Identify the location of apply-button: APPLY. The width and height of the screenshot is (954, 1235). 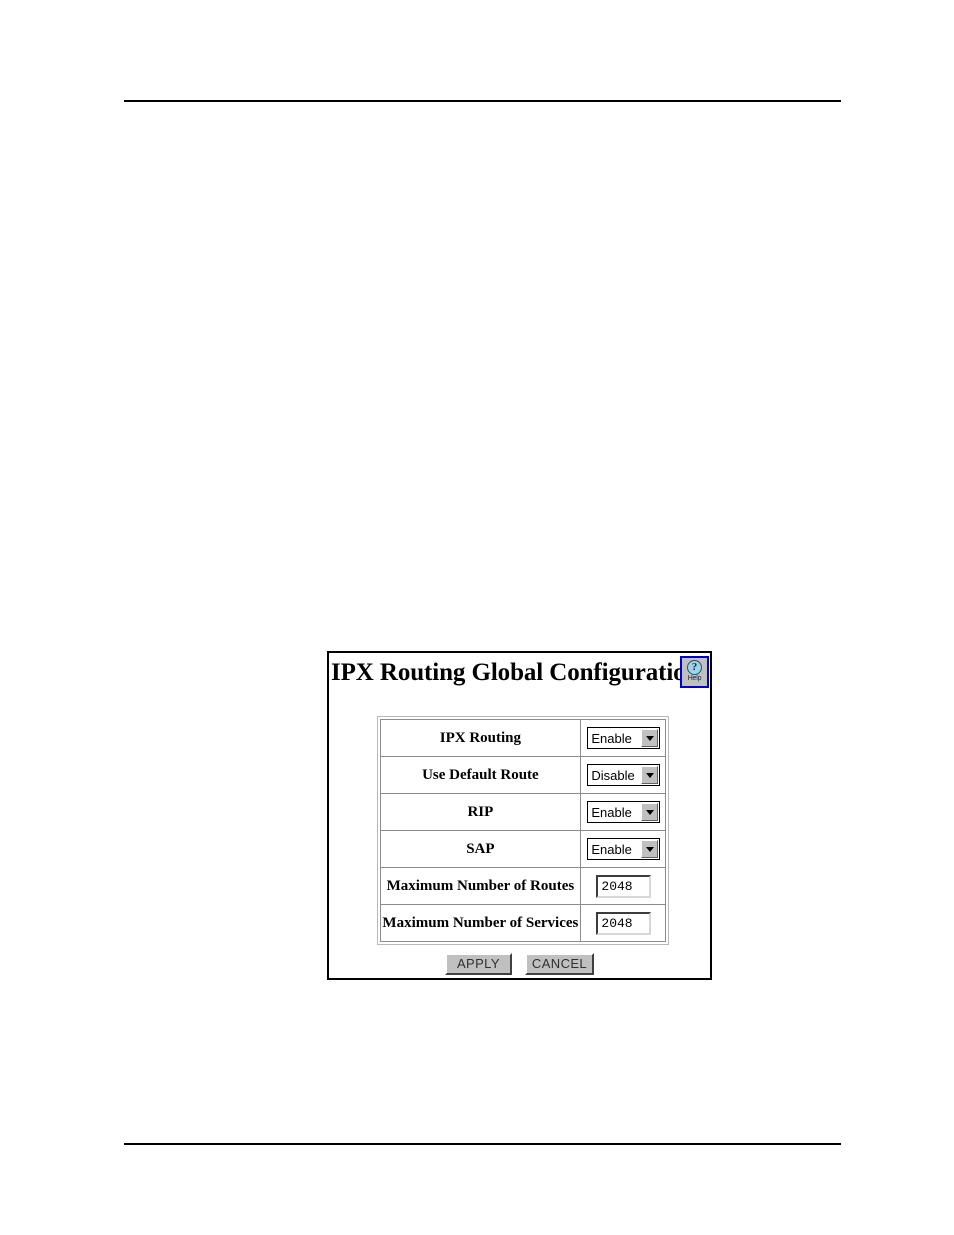
(478, 964).